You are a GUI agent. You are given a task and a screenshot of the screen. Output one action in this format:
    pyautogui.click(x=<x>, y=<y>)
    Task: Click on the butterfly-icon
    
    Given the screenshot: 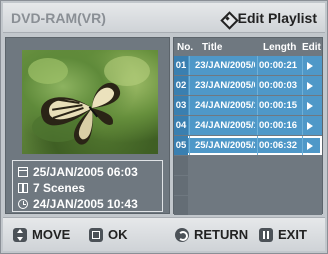 What is the action you would take?
    pyautogui.click(x=81, y=113)
    